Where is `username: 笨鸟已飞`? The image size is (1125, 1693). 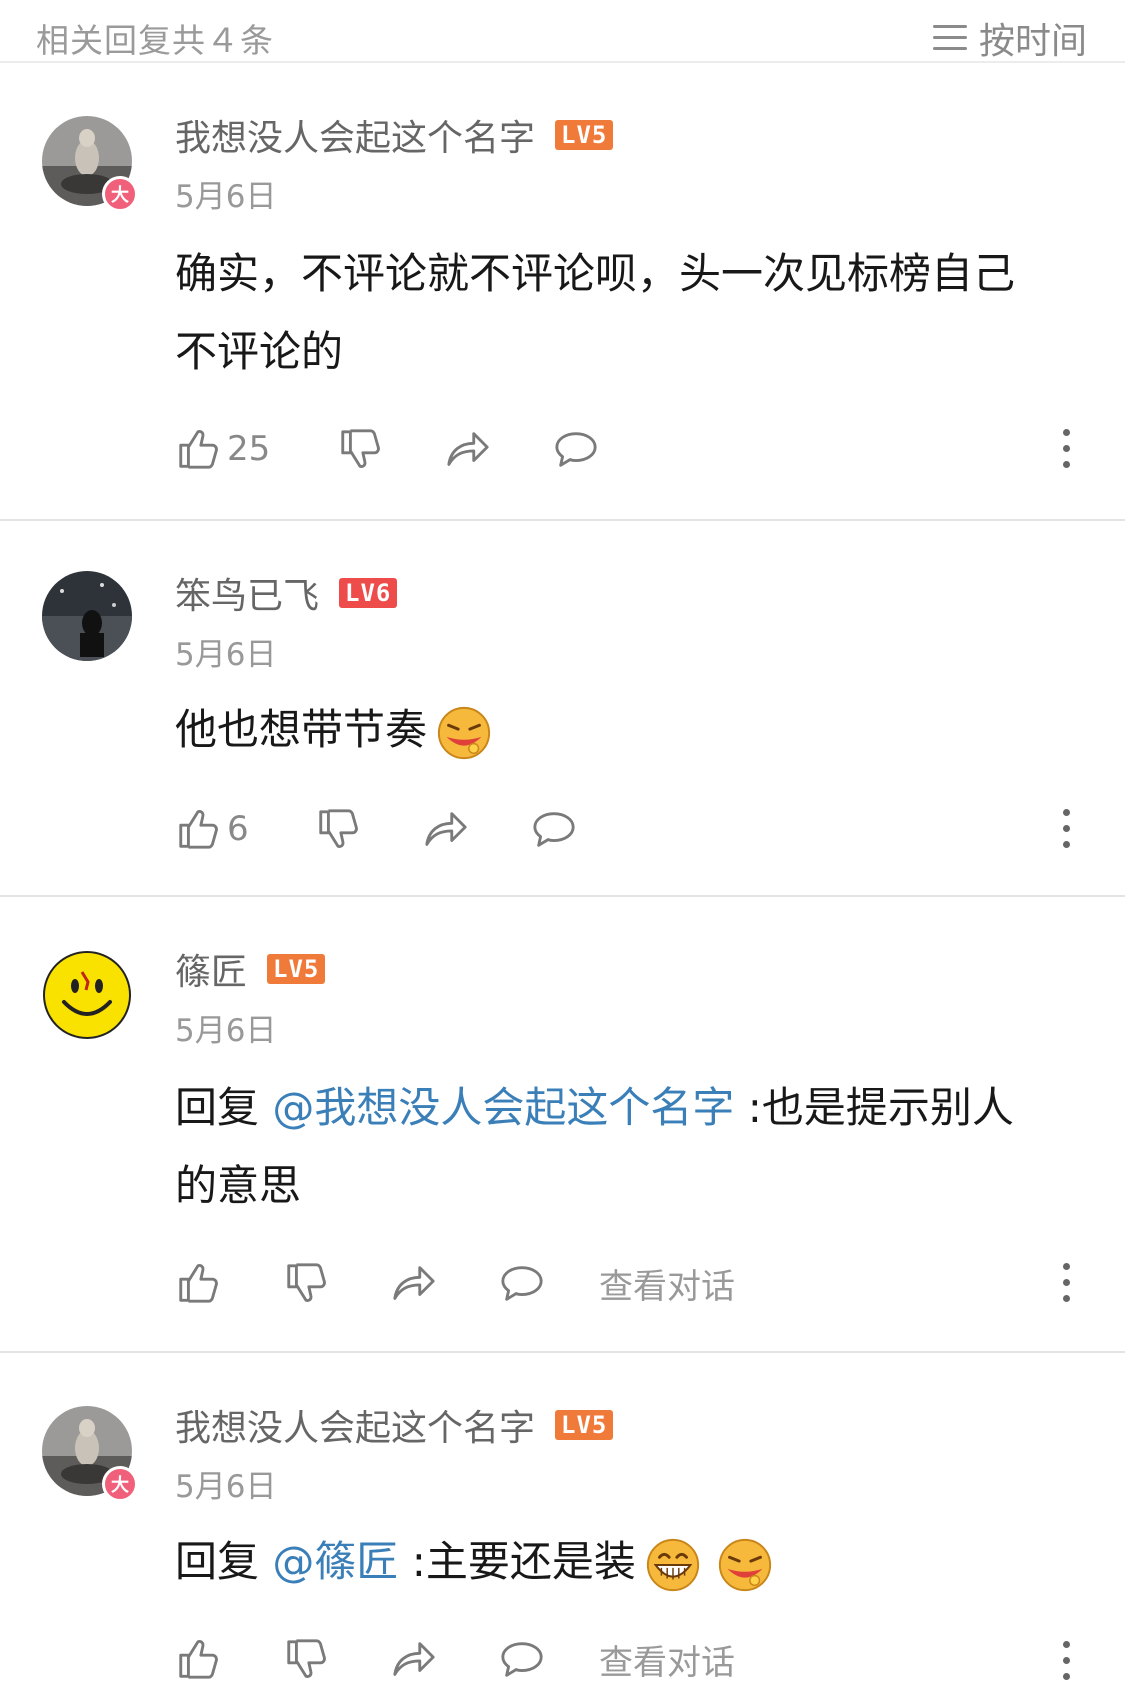
username: 笨鸟已飞 is located at coordinates (247, 593).